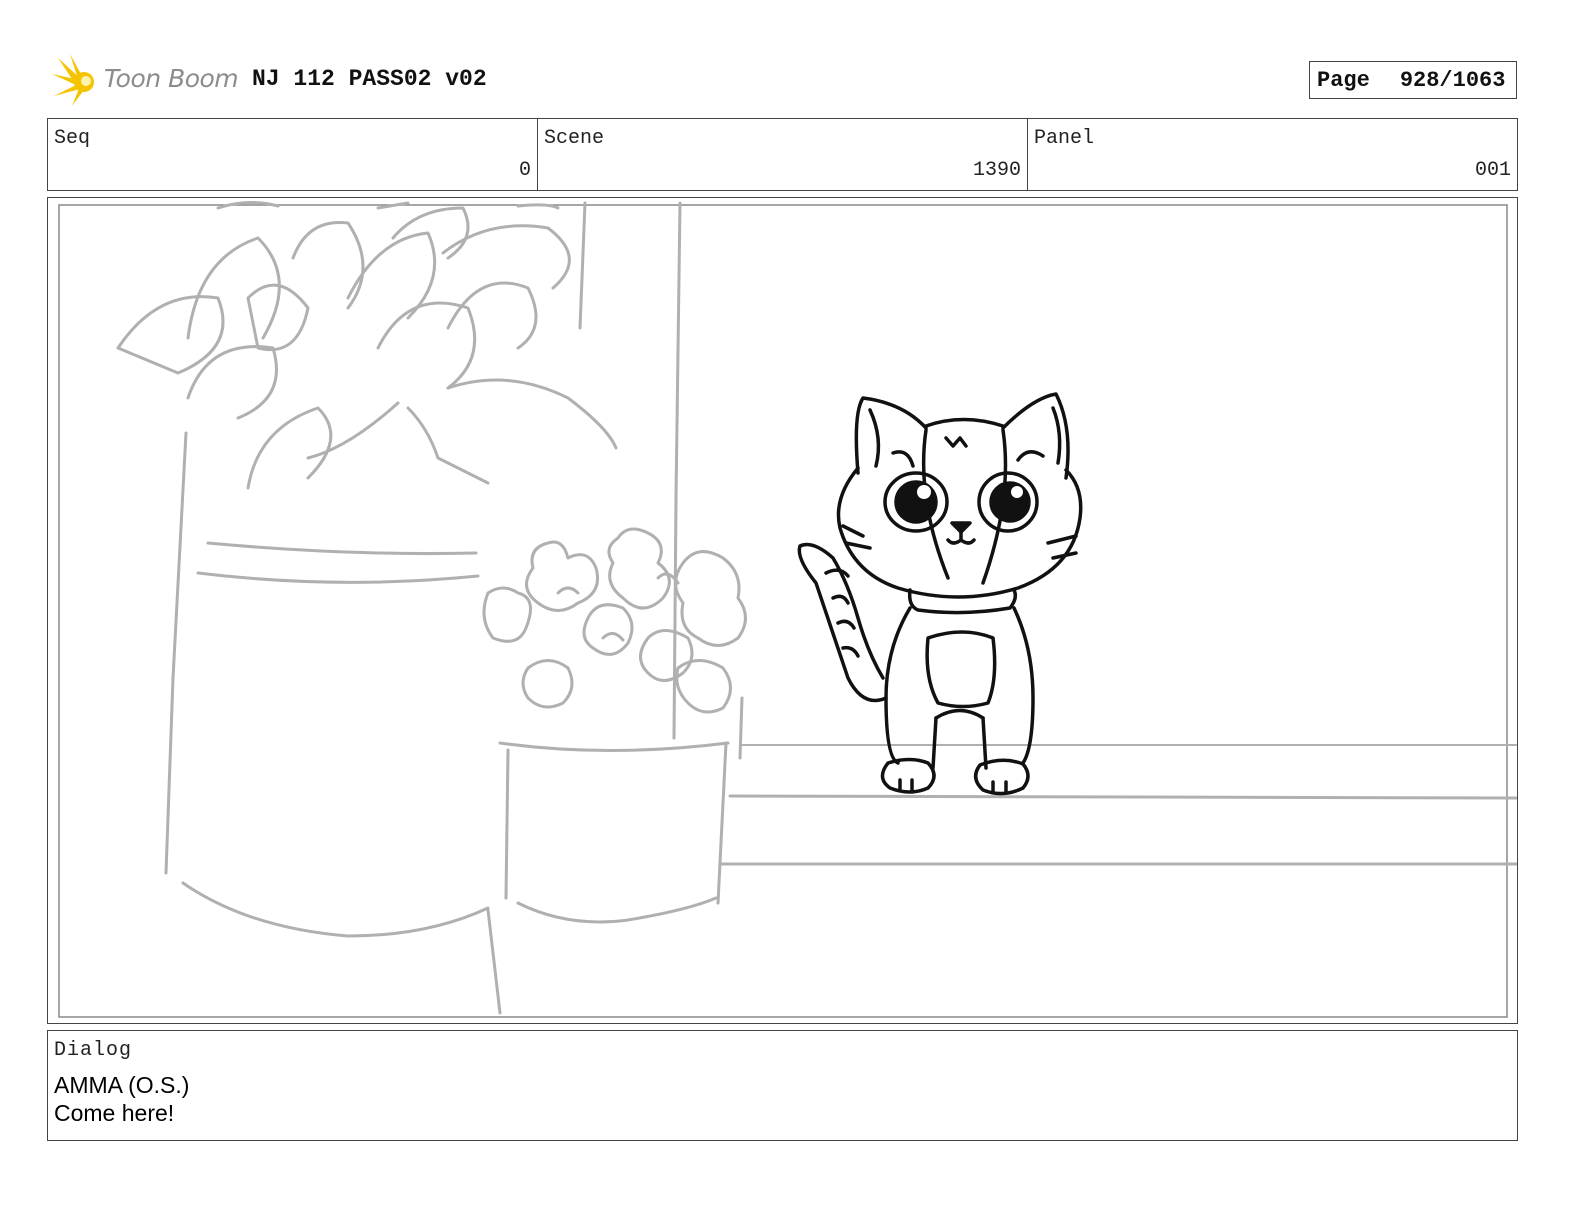 The image size is (1584, 1224). I want to click on page-indicator: Page 928/1063, so click(1413, 80).